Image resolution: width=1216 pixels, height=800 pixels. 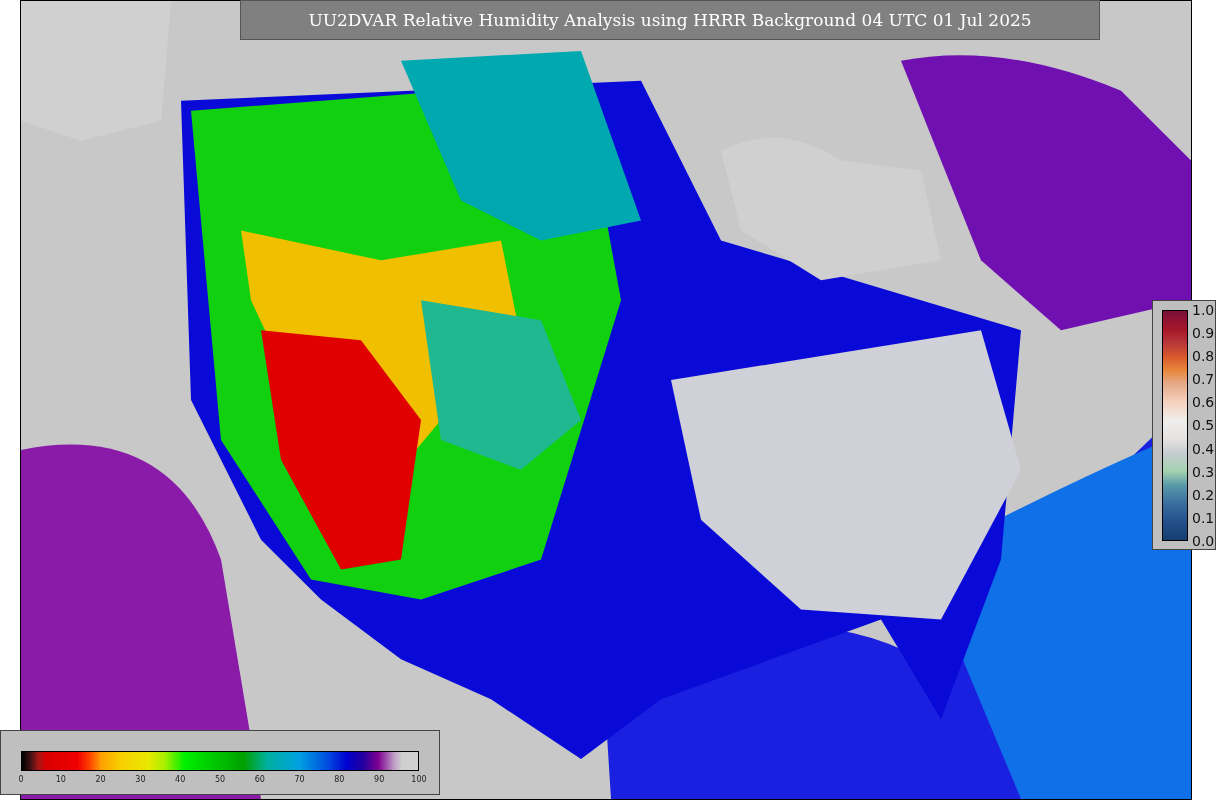 I want to click on scale-label: 30, so click(x=140, y=779).